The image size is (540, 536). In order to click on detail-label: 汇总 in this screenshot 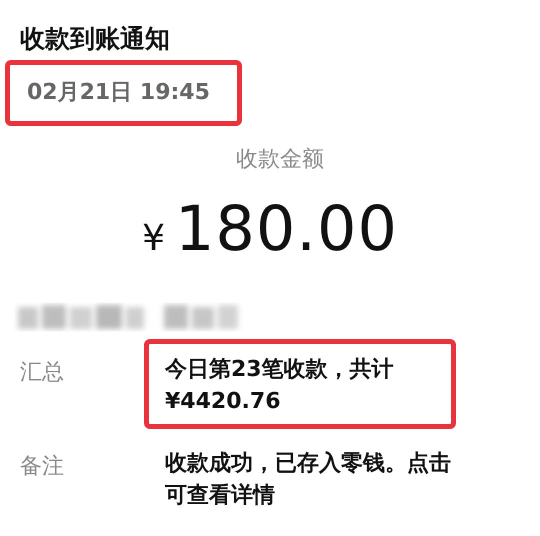, I will do `click(42, 373)`.